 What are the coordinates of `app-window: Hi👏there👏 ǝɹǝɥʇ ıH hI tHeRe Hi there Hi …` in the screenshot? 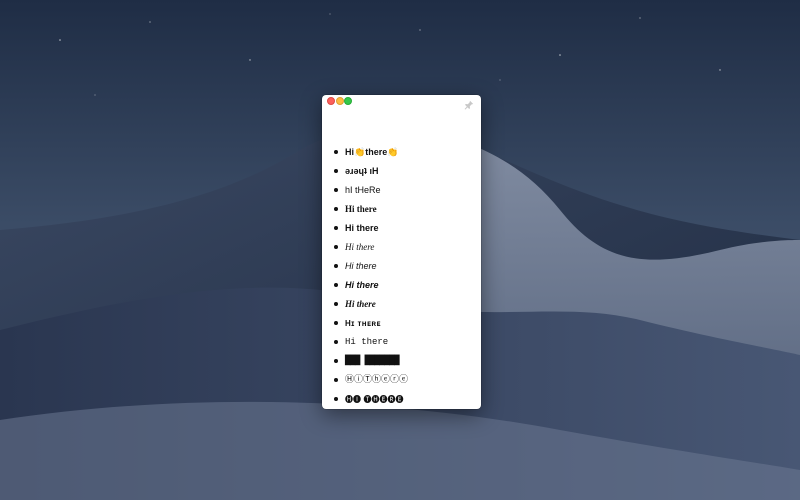 It's located at (401, 252).